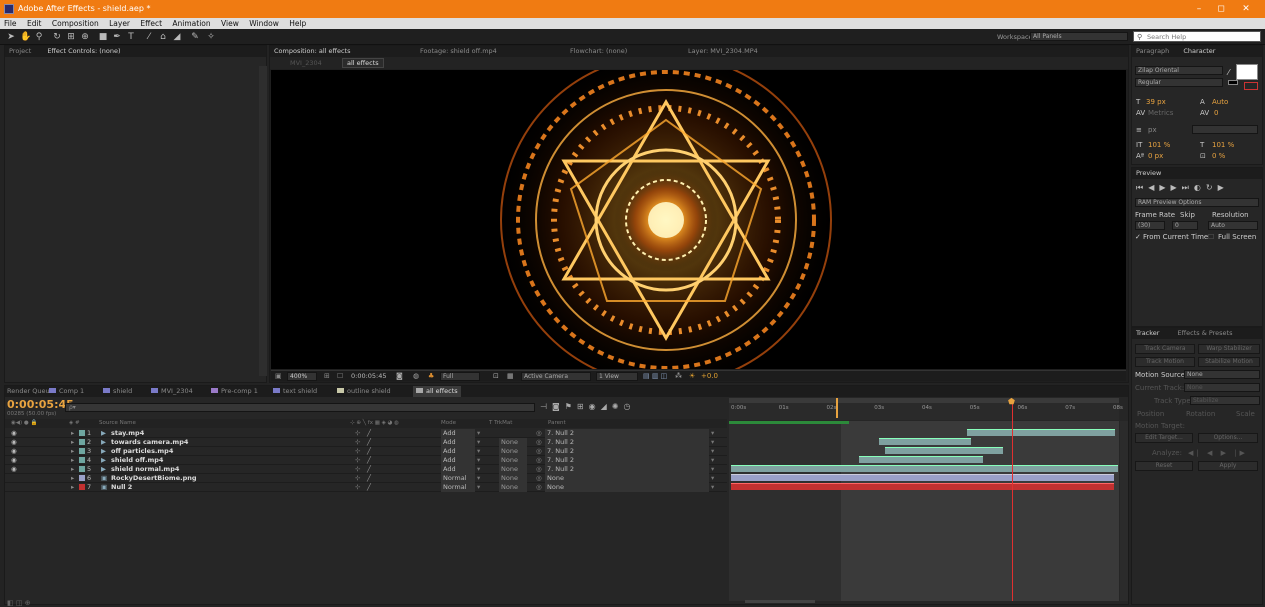  Describe the element at coordinates (1164, 466) in the screenshot. I see `reset-button: Reset` at that location.